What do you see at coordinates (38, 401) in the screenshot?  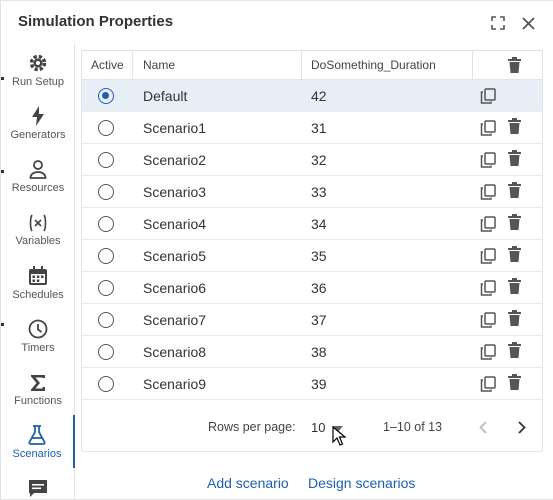 I see `sidebar-item-label: Functions` at bounding box center [38, 401].